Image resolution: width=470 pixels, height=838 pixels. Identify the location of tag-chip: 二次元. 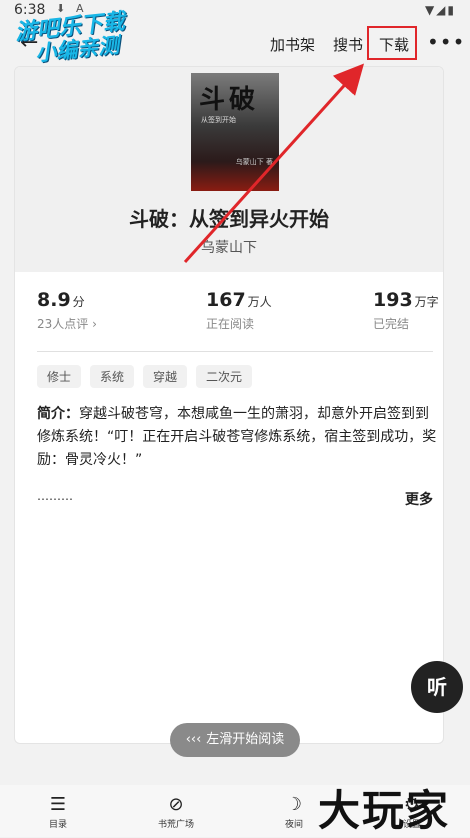
(224, 376).